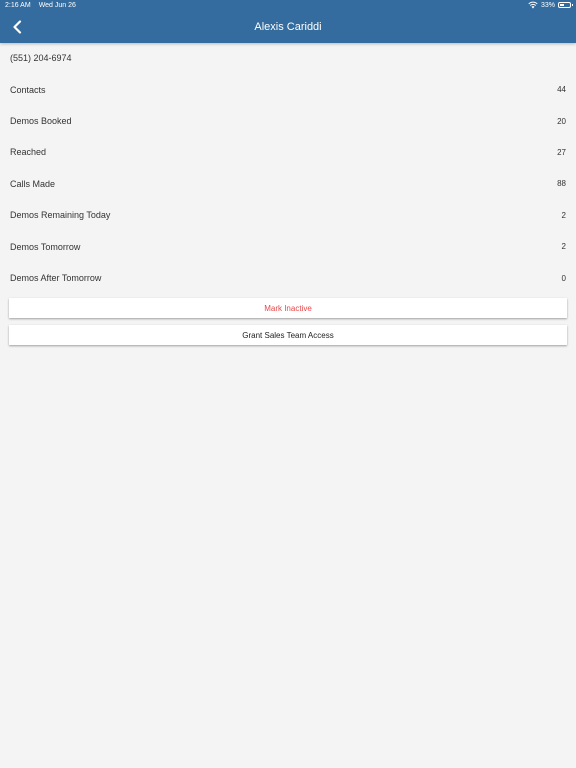  What do you see at coordinates (60, 215) in the screenshot?
I see `stat-label: Demos Remaining Today` at bounding box center [60, 215].